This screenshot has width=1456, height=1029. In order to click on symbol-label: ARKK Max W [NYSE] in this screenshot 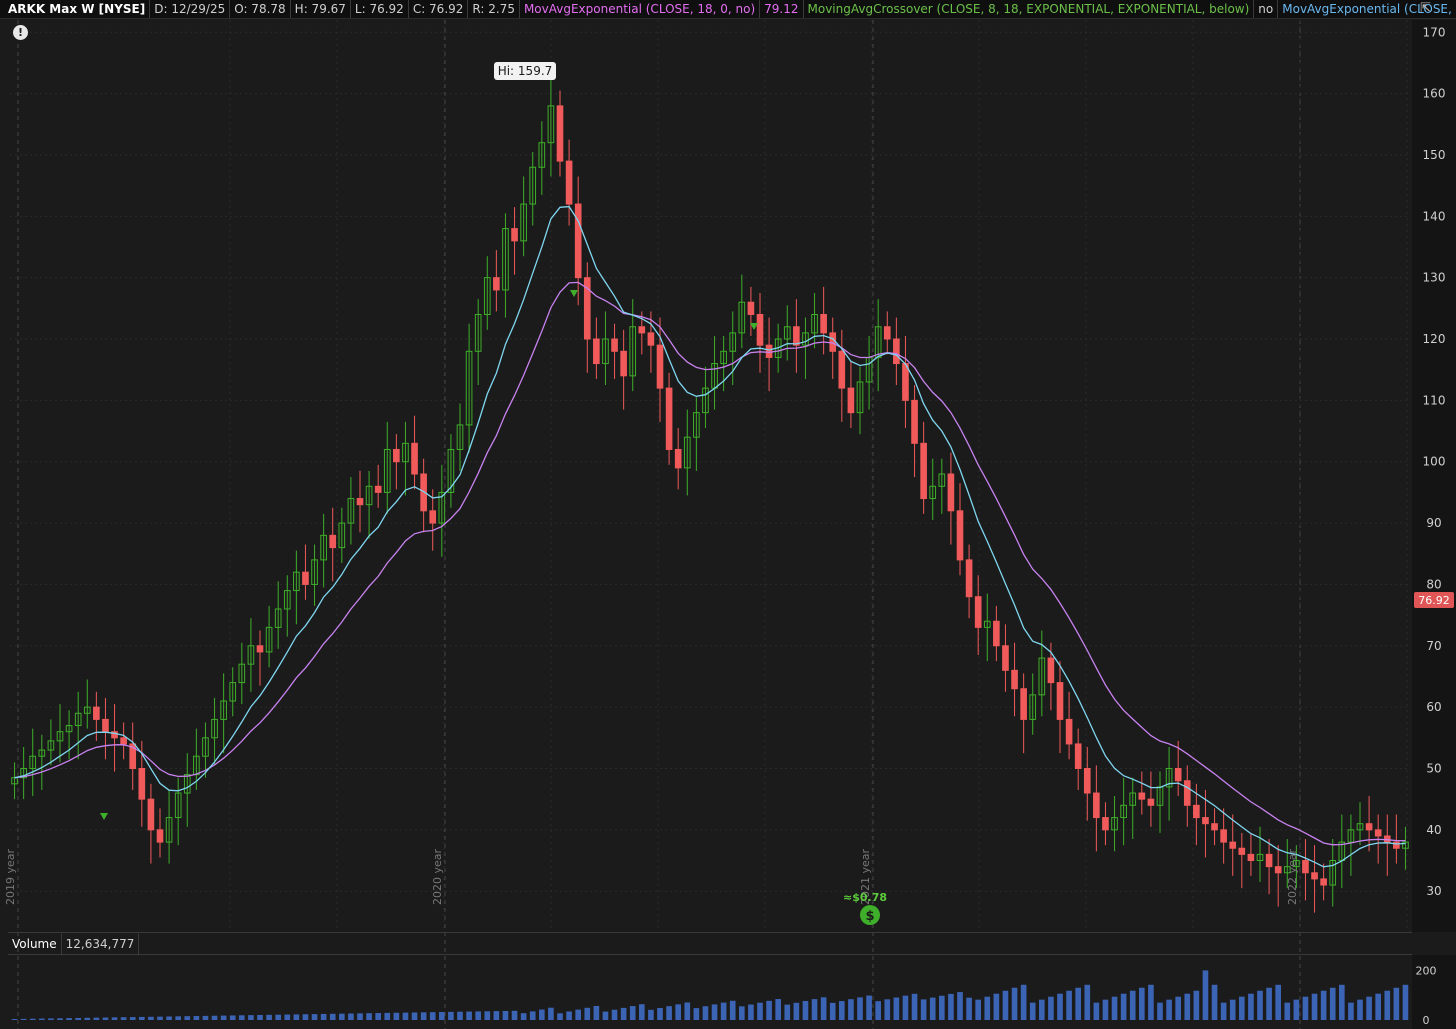, I will do `click(75, 9)`.